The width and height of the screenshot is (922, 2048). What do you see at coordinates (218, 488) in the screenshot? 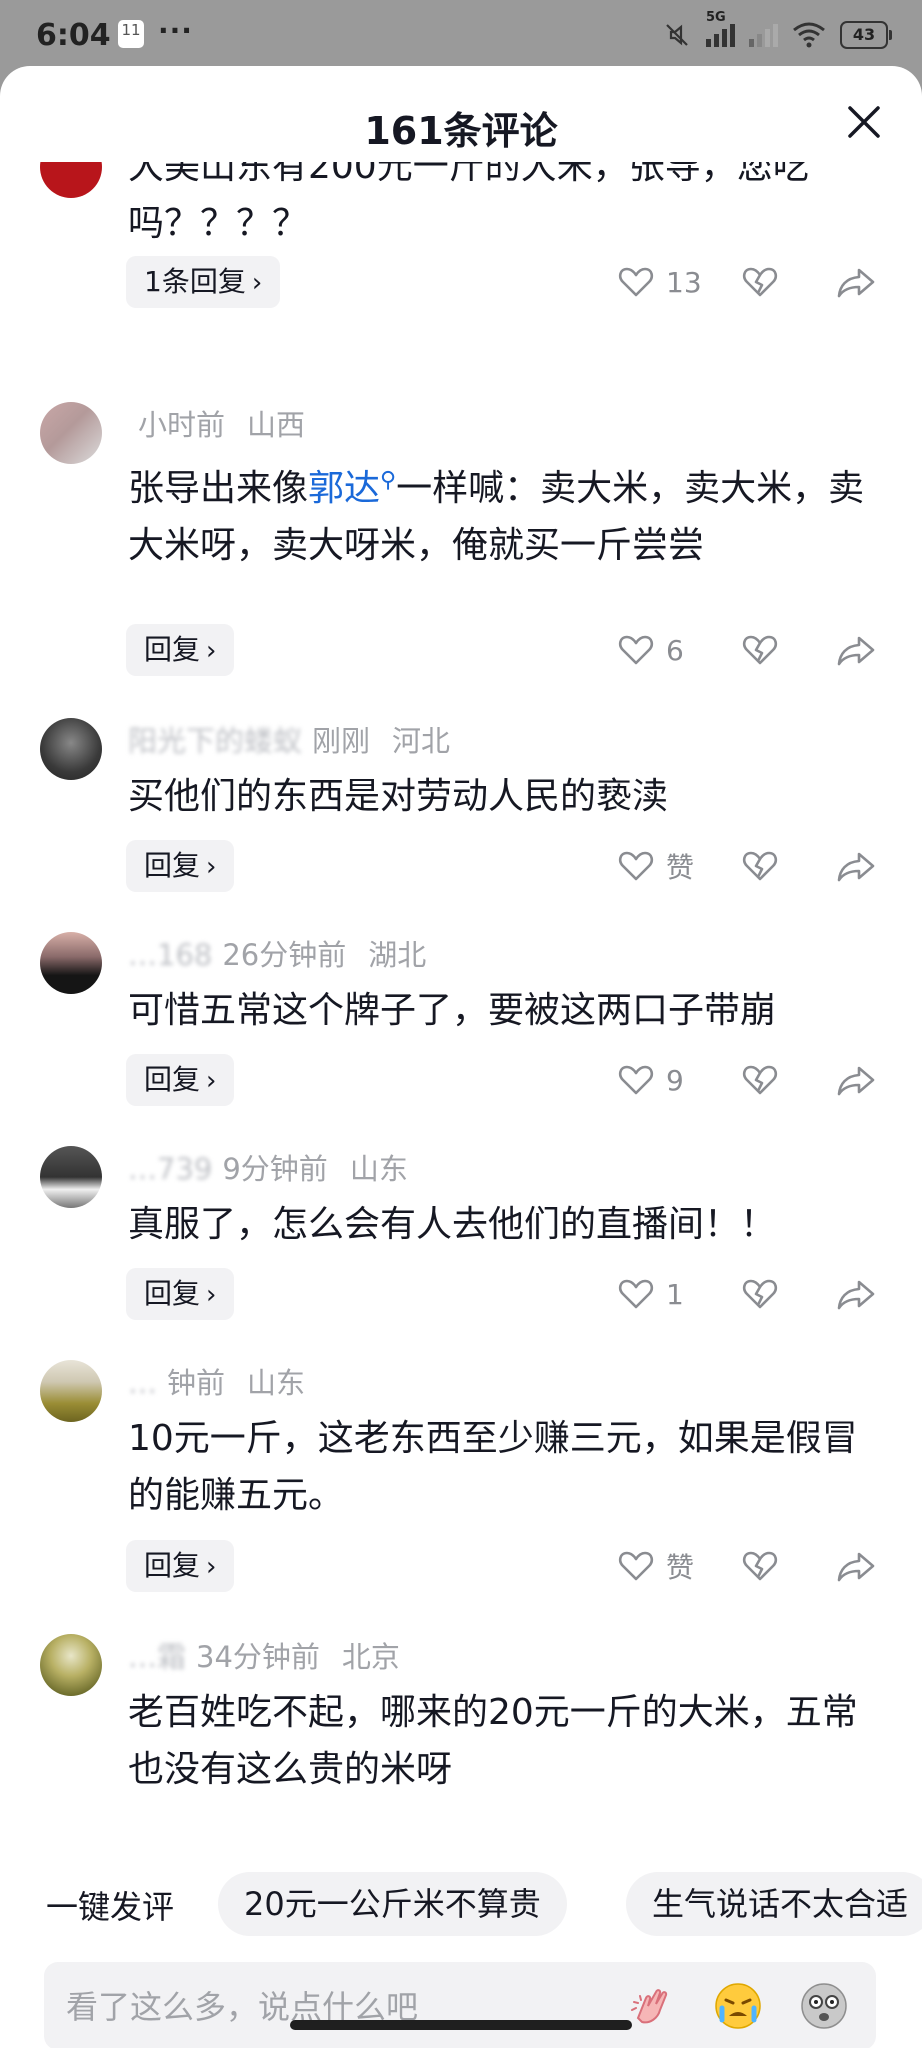
I see `comment-text-before: 张导出来像` at bounding box center [218, 488].